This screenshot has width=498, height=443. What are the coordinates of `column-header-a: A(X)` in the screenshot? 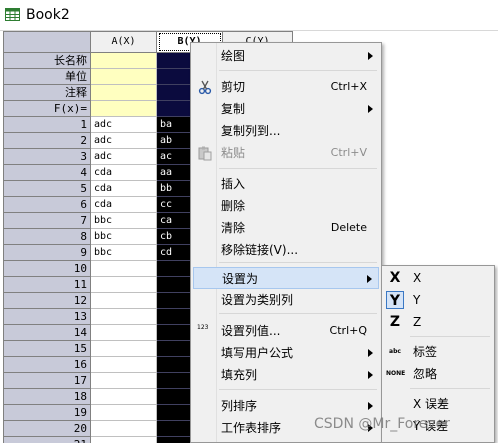 It's located at (124, 42).